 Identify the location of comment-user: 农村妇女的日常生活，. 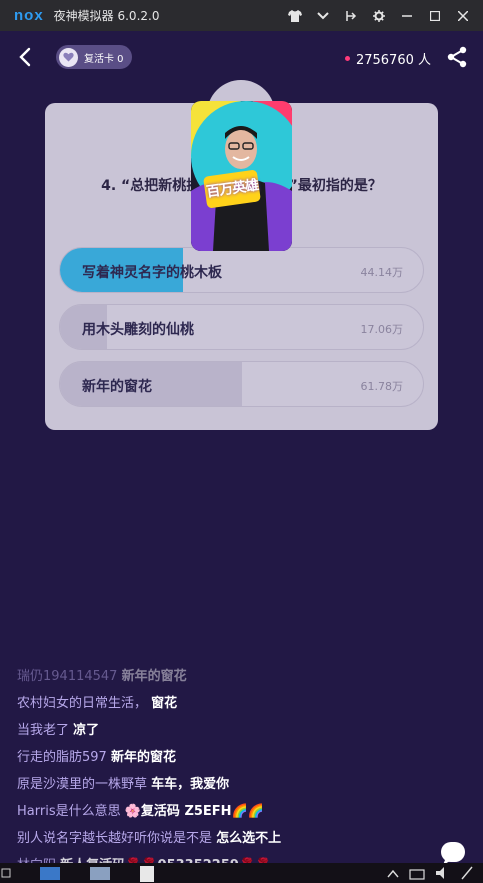
(82, 703).